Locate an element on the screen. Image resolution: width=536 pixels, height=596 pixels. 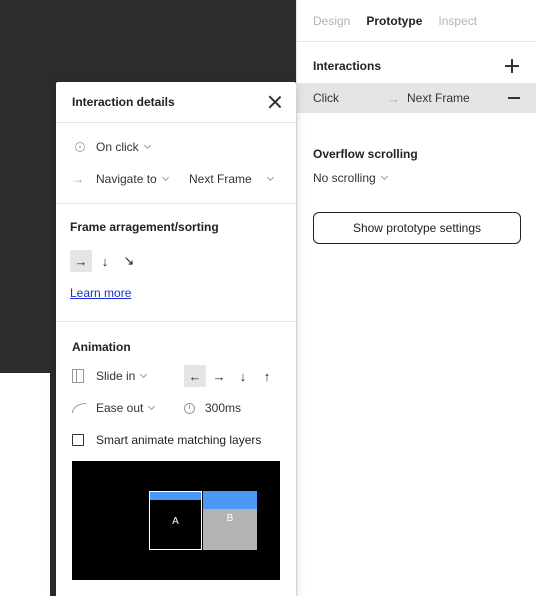
interaction-item: Click → Next Frame is located at coordinates (416, 98).